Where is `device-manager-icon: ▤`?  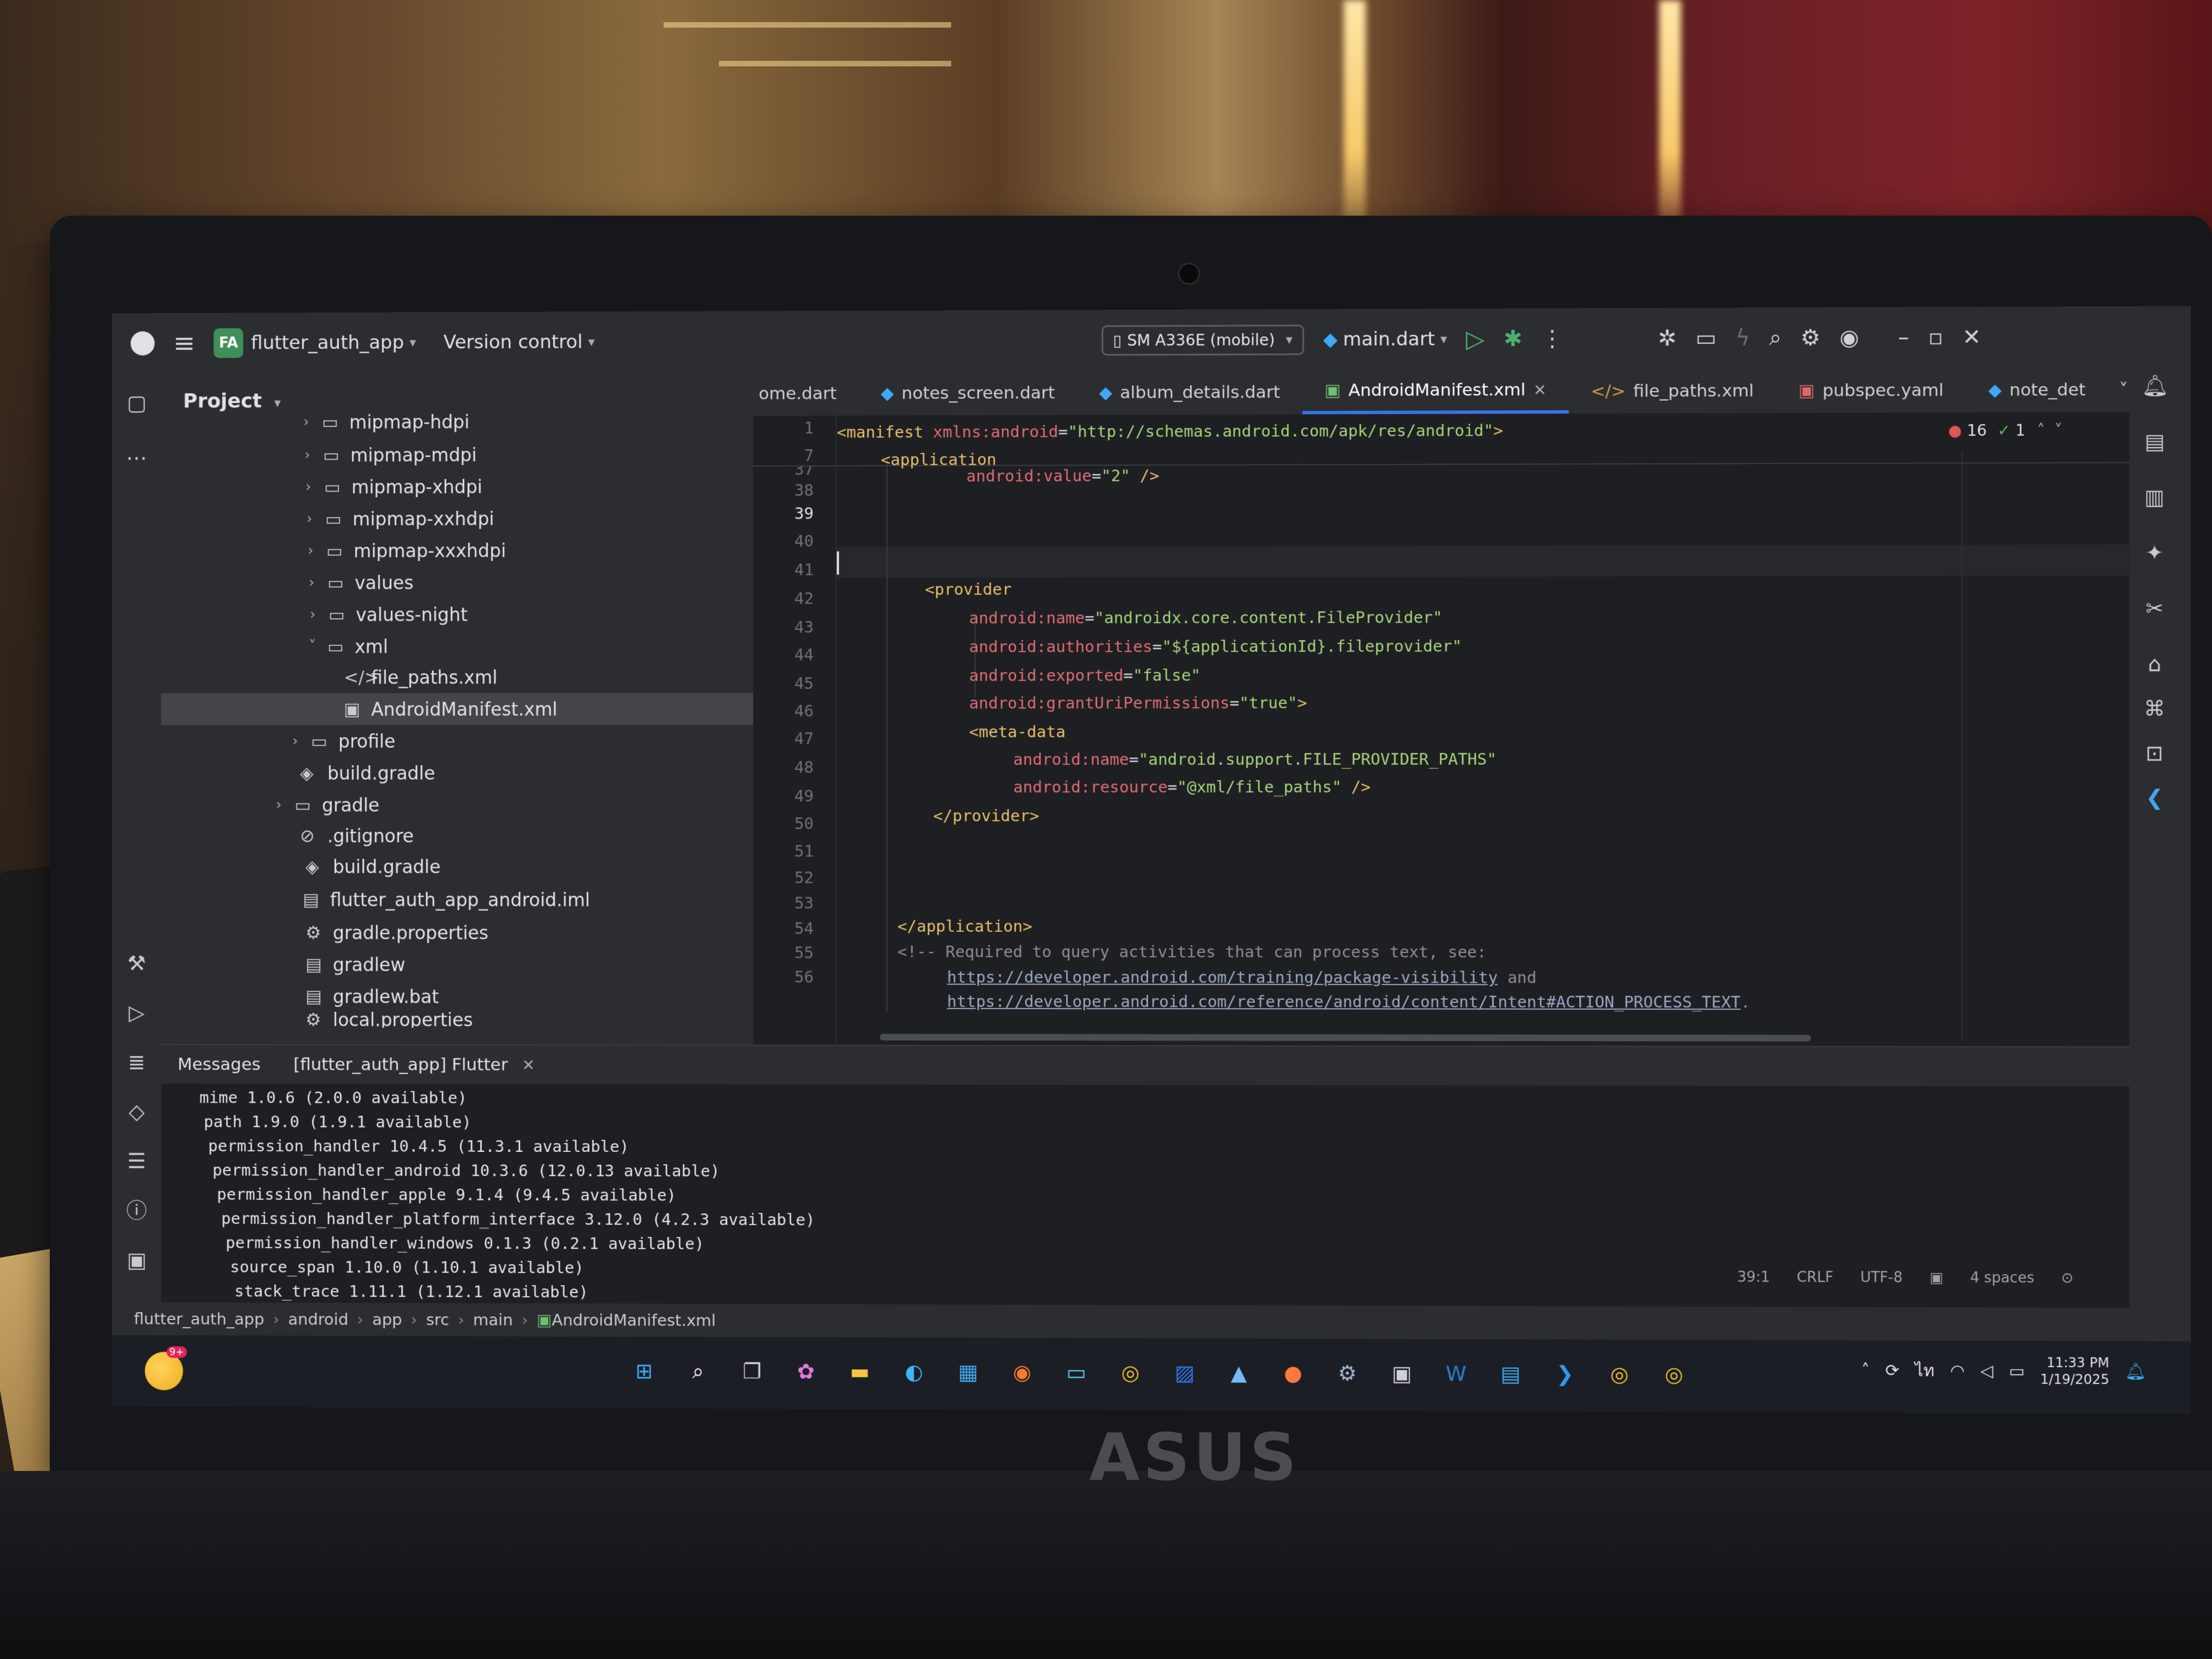
device-manager-icon: ▤ is located at coordinates (2155, 442).